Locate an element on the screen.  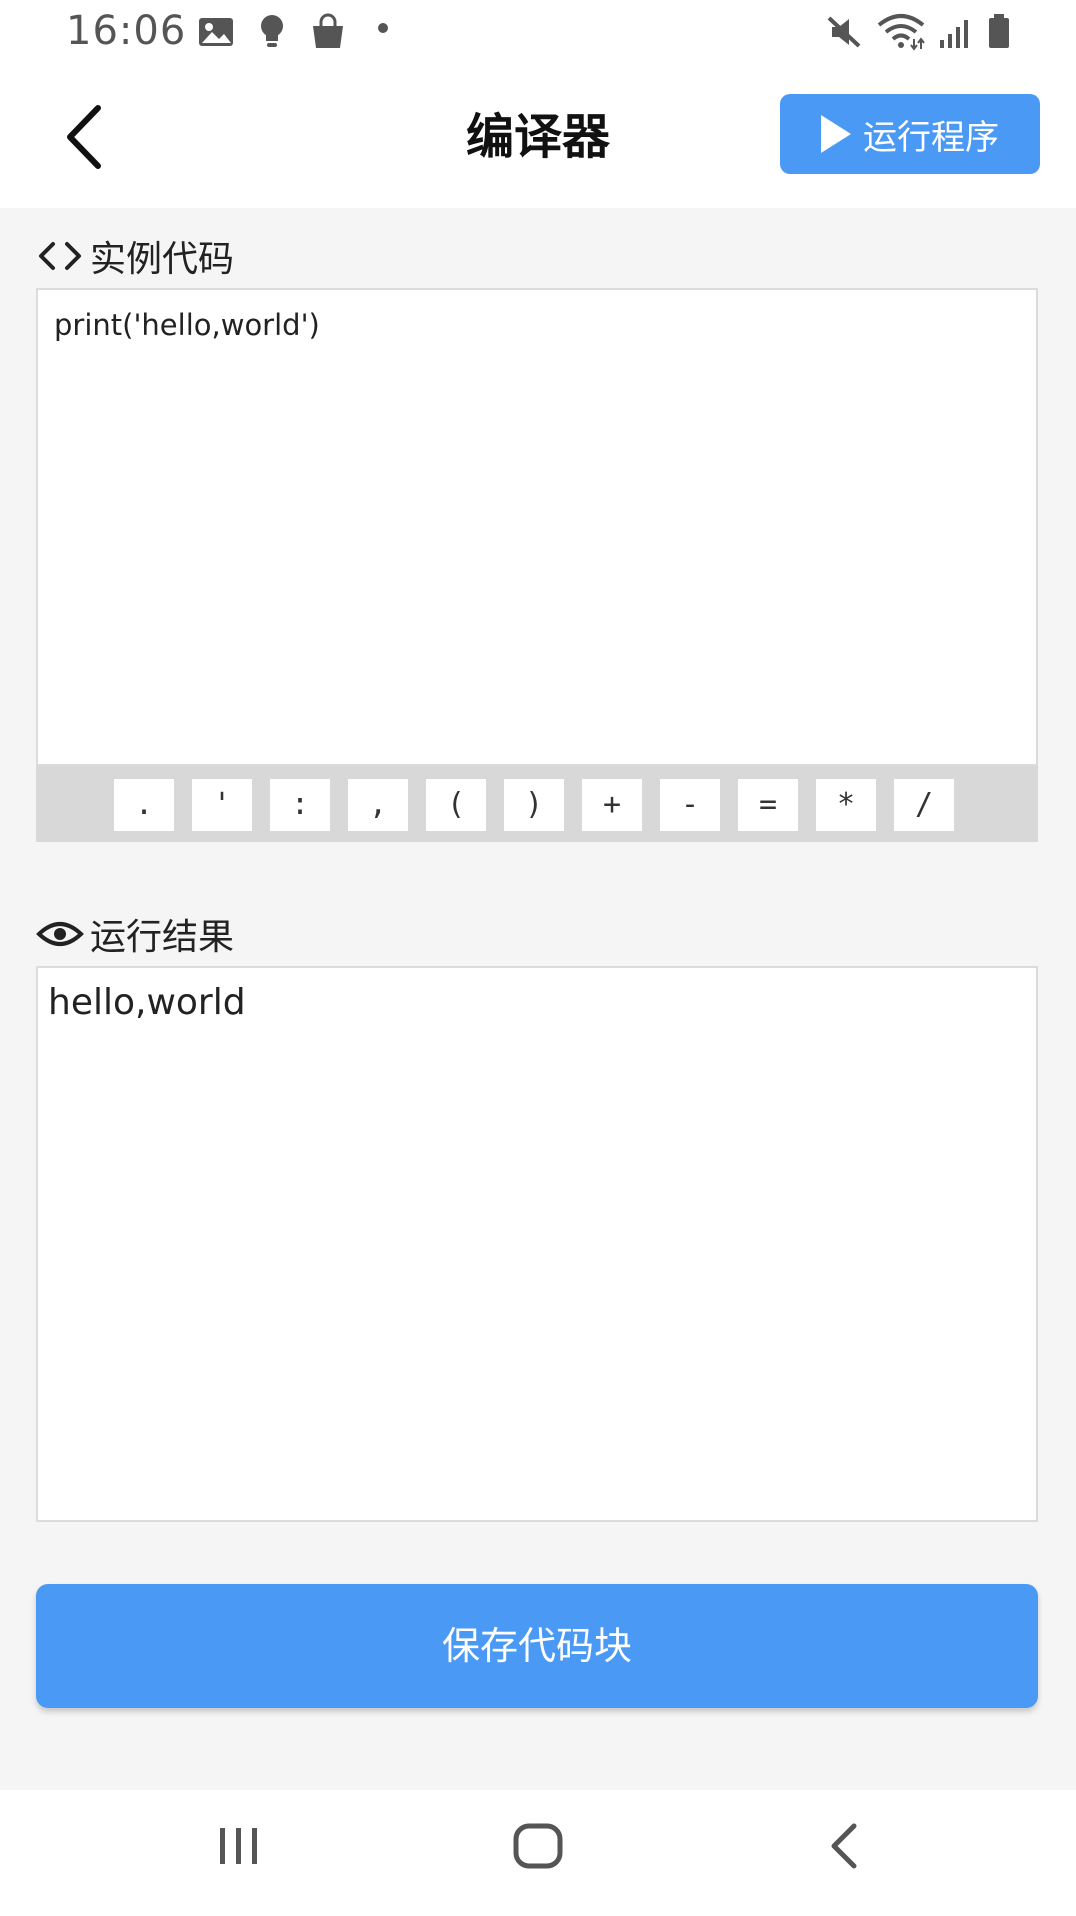
battery-icon is located at coordinates (999, 34).